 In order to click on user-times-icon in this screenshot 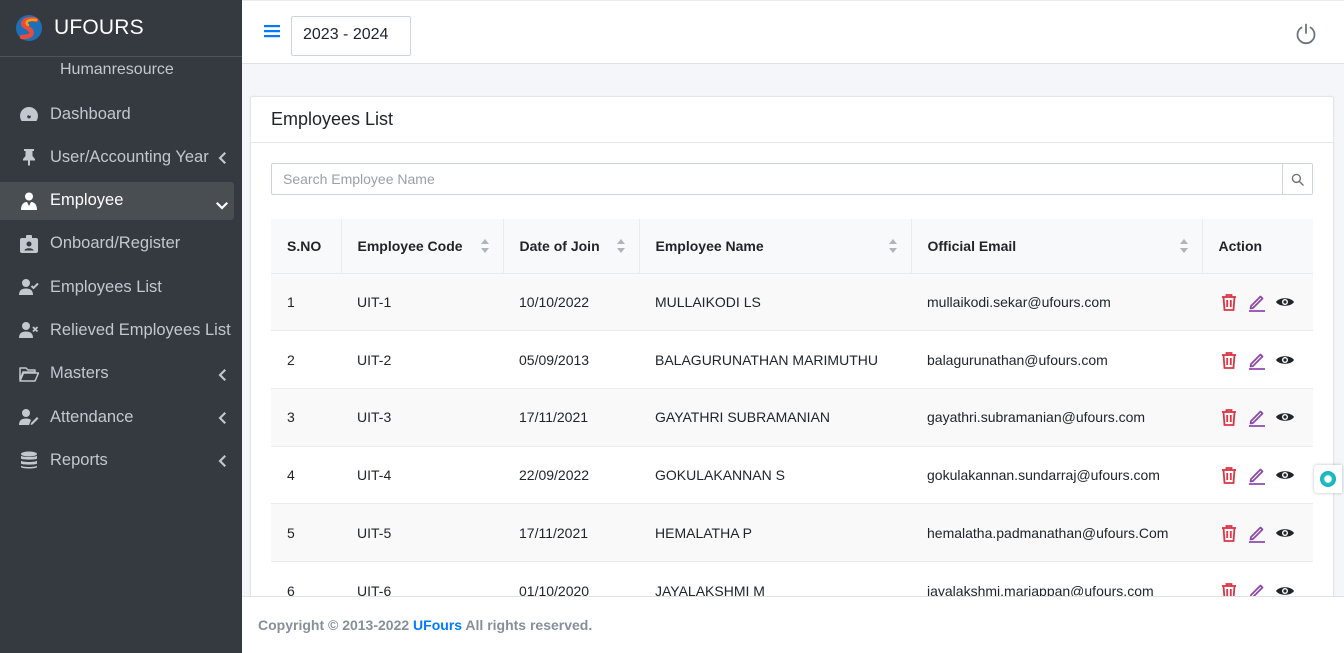, I will do `click(29, 330)`.